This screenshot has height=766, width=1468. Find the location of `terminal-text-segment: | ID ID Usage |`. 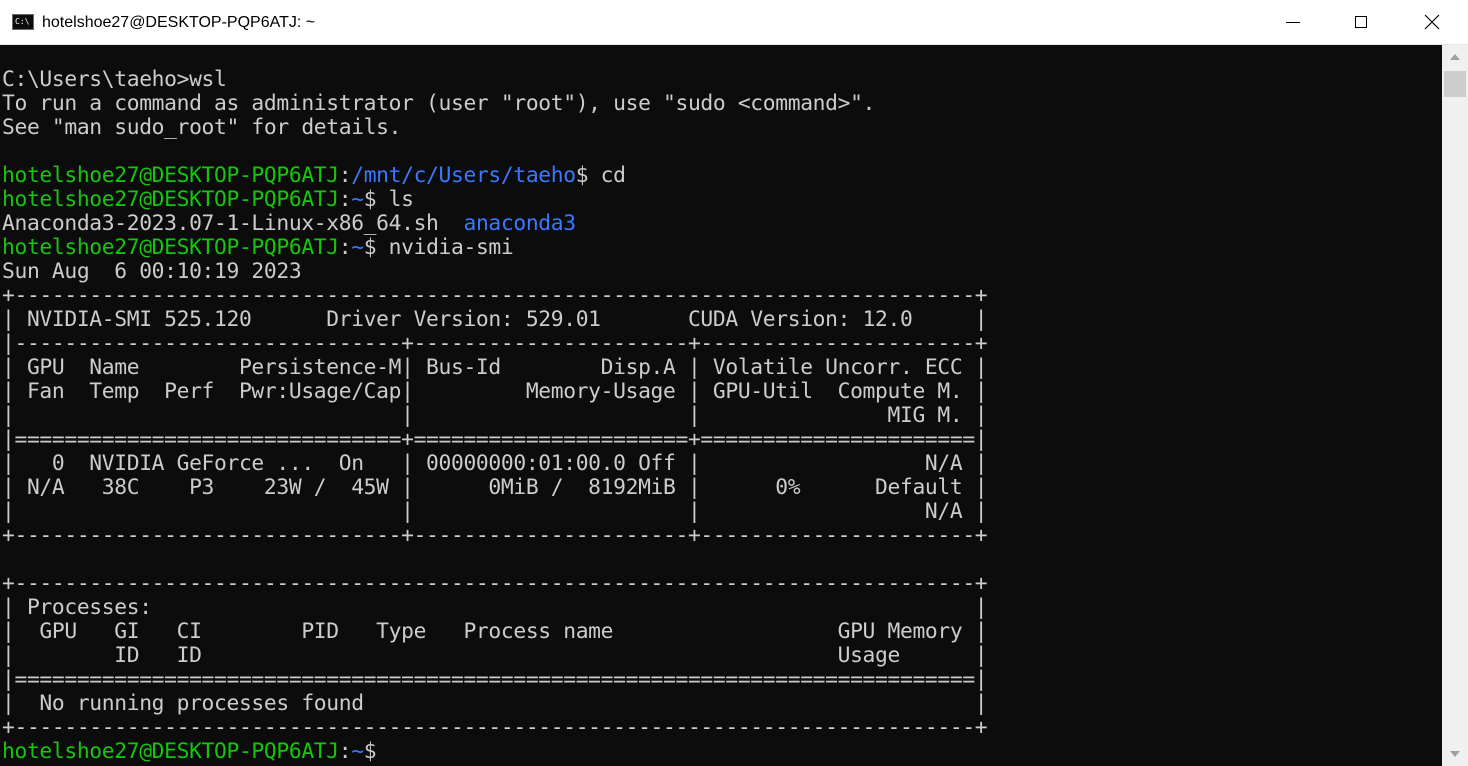

terminal-text-segment: | ID ID Usage | is located at coordinates (495, 655).